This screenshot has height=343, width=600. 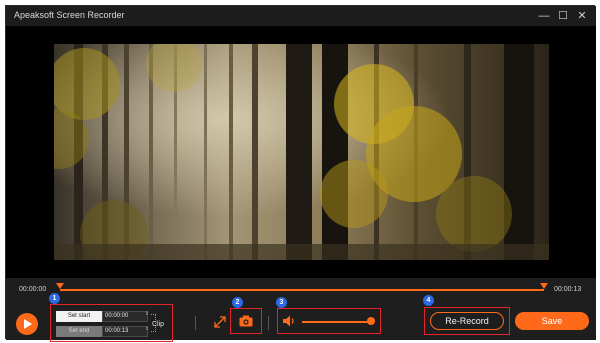 What do you see at coordinates (69, 15) in the screenshot?
I see `app-title: Apeaksoft Screen Recorder` at bounding box center [69, 15].